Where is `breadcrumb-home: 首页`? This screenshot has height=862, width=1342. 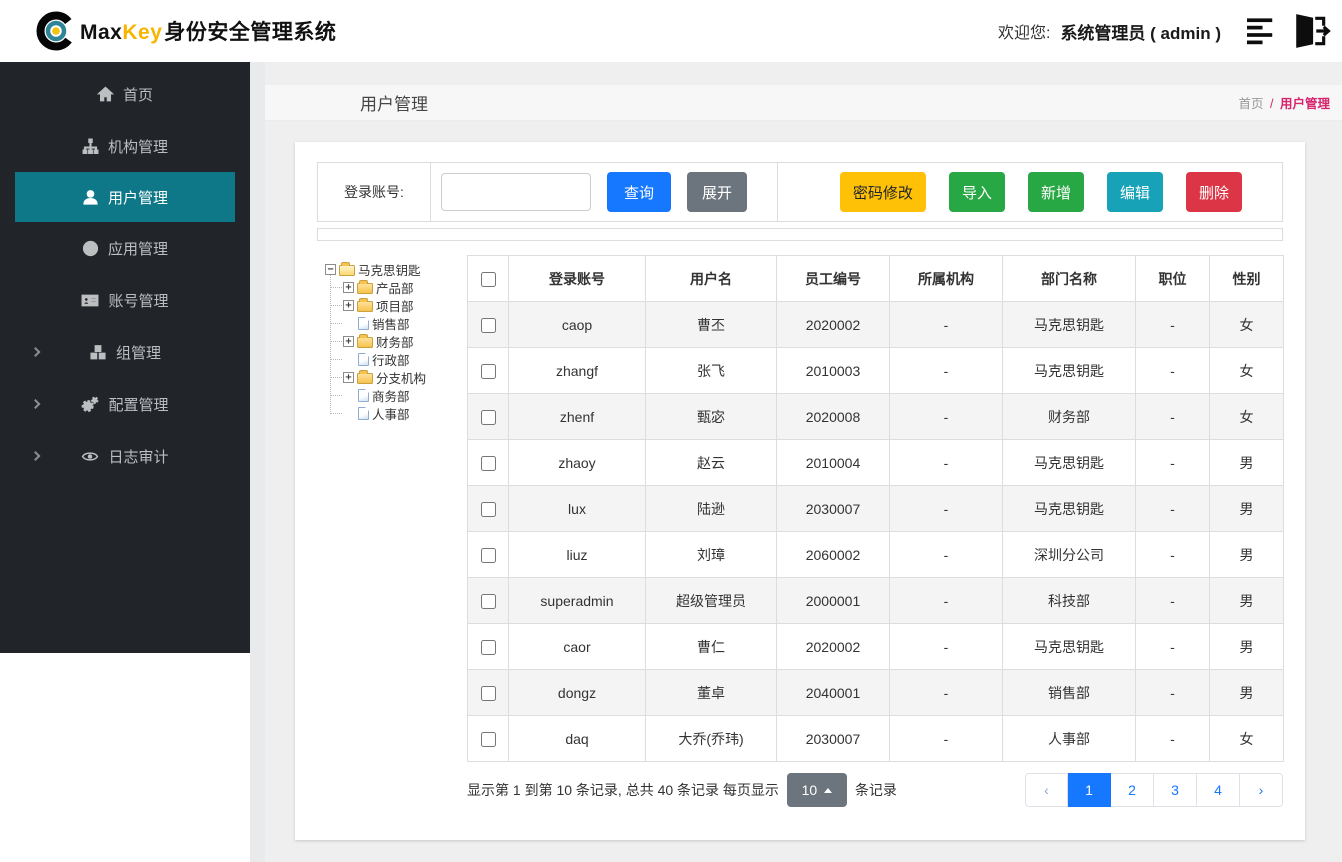 breadcrumb-home: 首页 is located at coordinates (1251, 104).